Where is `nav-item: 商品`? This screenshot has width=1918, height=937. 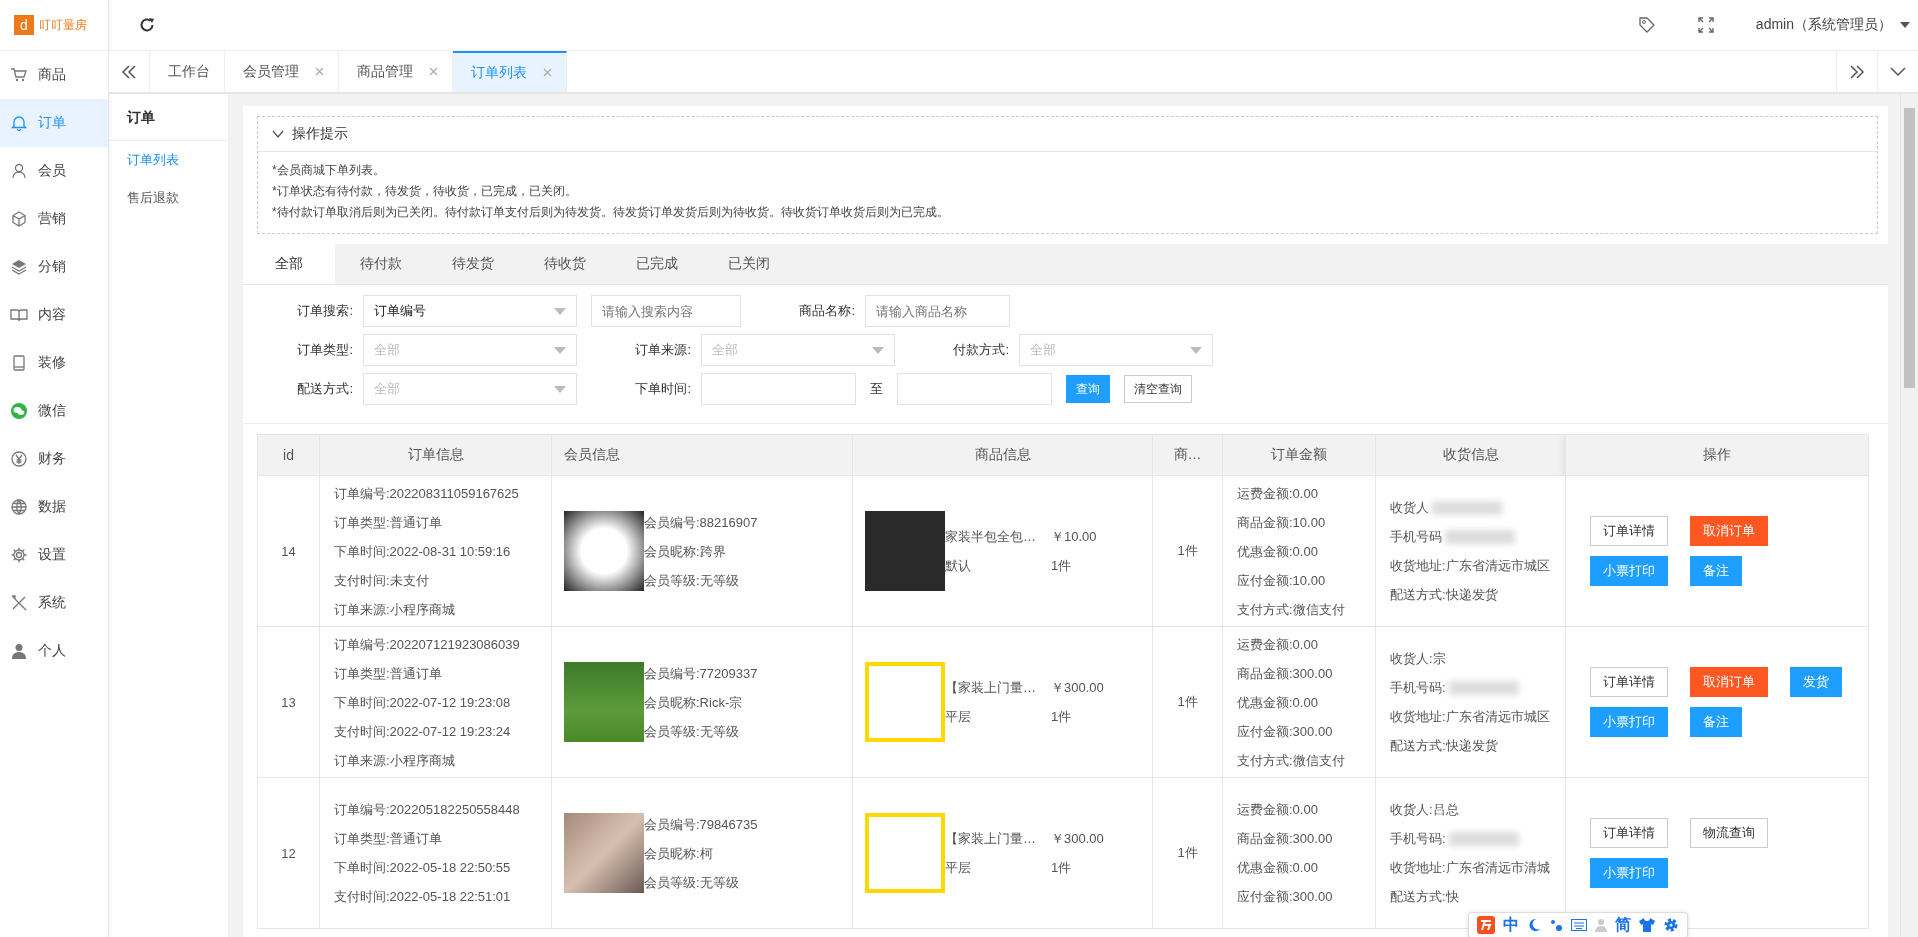
nav-item: 商品 is located at coordinates (54, 75).